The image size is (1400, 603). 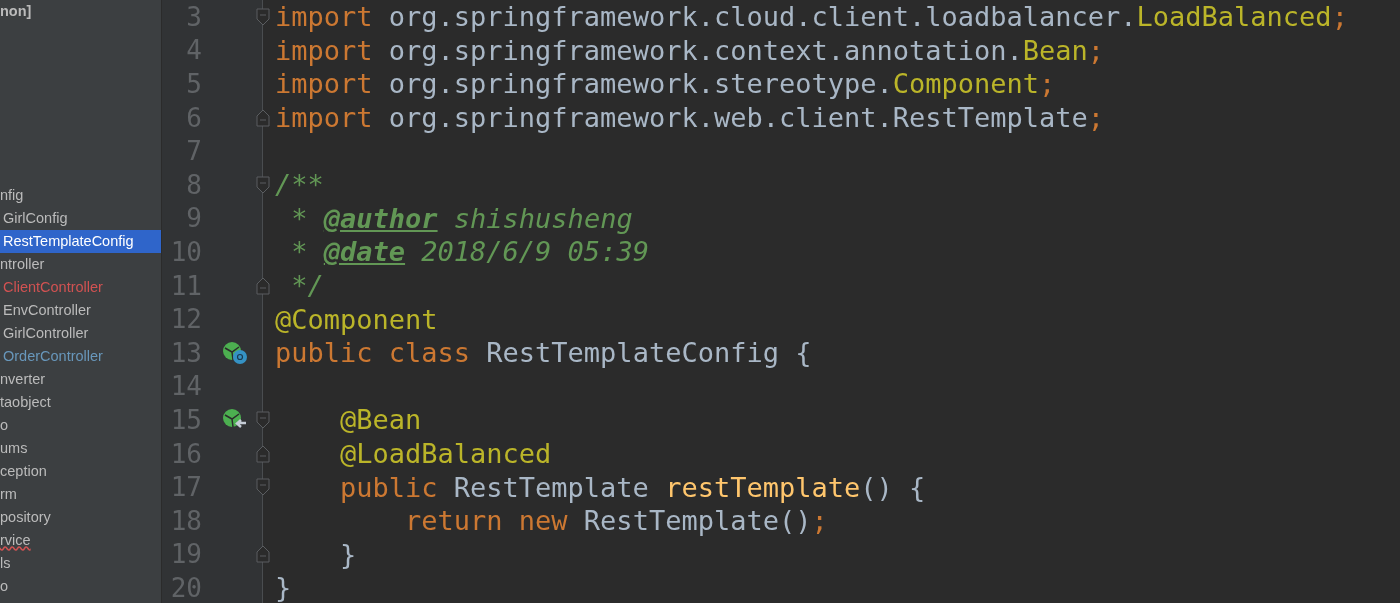 I want to click on bean-icon, so click(x=235, y=352).